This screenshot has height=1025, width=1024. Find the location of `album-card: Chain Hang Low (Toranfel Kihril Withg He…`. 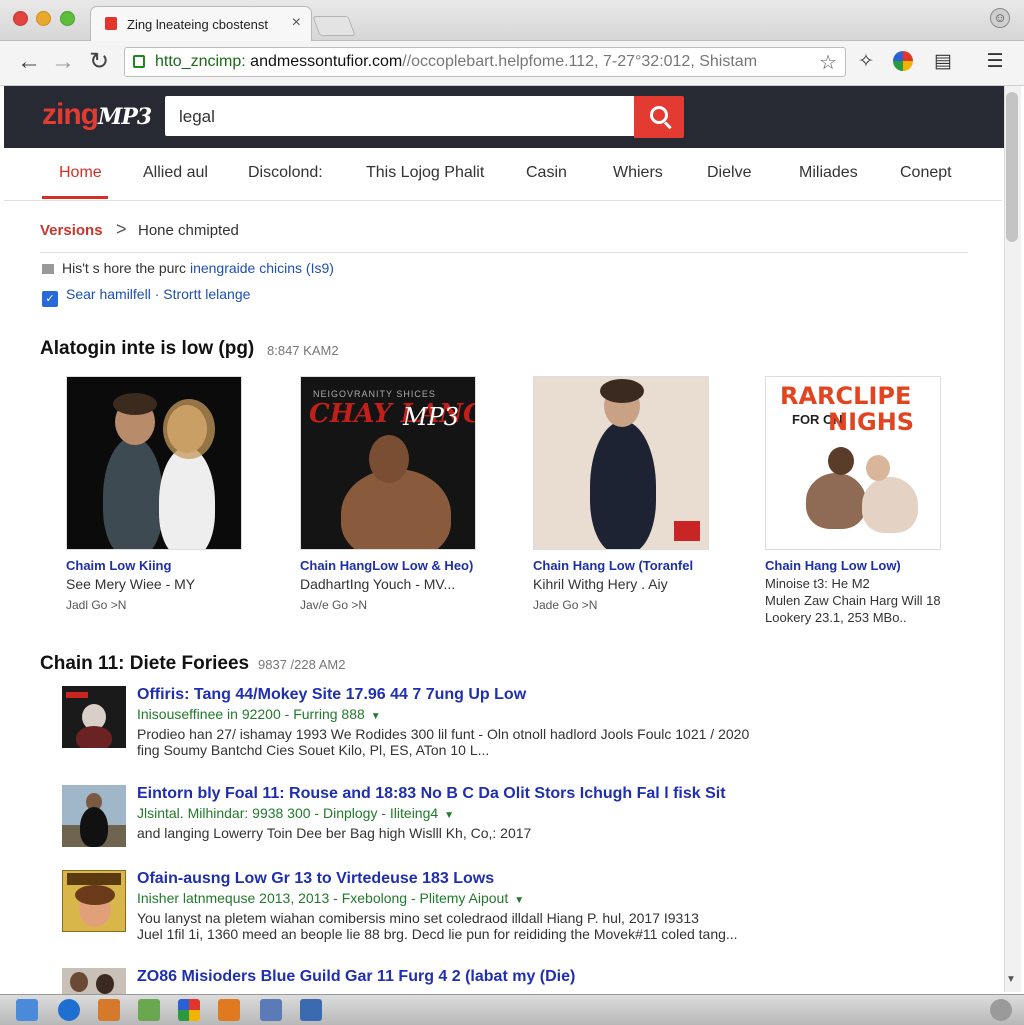

album-card: Chain Hang Low (Toranfel Kihril Withg He… is located at coordinates (621, 494).